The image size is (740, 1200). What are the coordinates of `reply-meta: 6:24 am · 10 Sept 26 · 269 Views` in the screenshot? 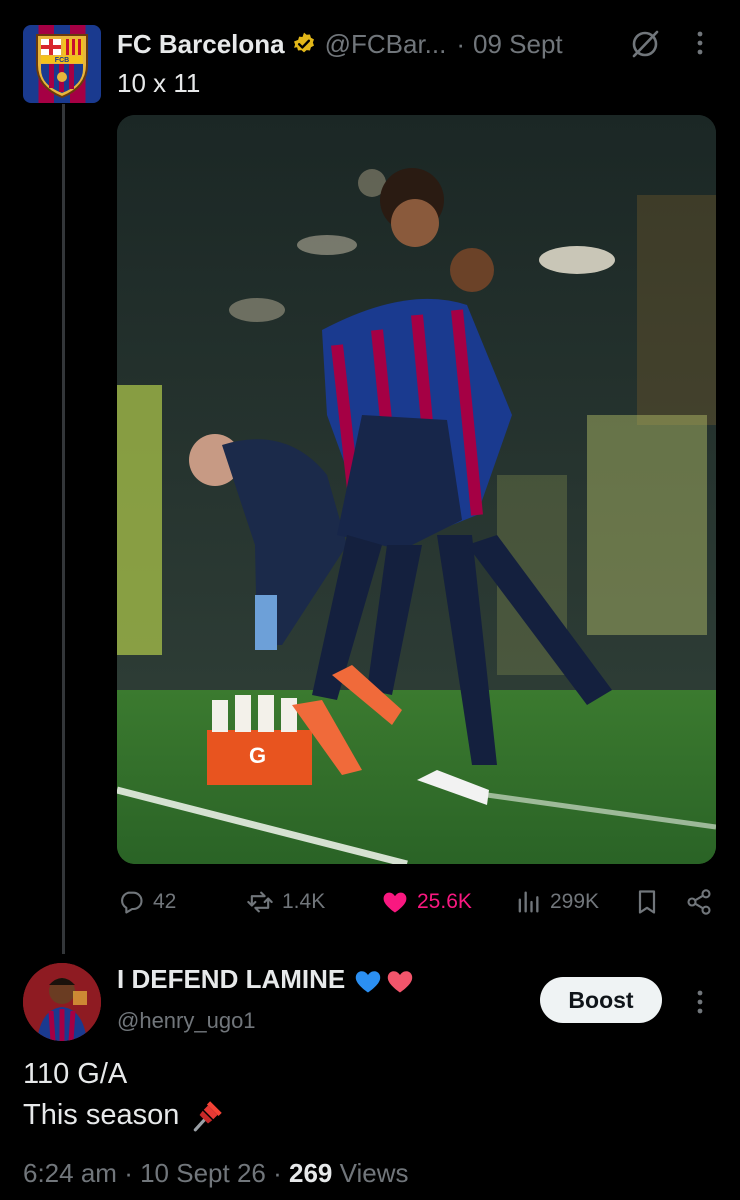 It's located at (216, 1173).